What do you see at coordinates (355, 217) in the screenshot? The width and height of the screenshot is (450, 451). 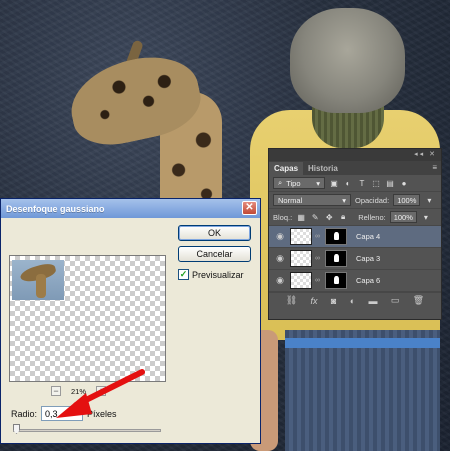 I see `lock-row: Bloq.: ▦ ✎ ✥ 🔒︎ Relleno: 100% ▾` at bounding box center [355, 217].